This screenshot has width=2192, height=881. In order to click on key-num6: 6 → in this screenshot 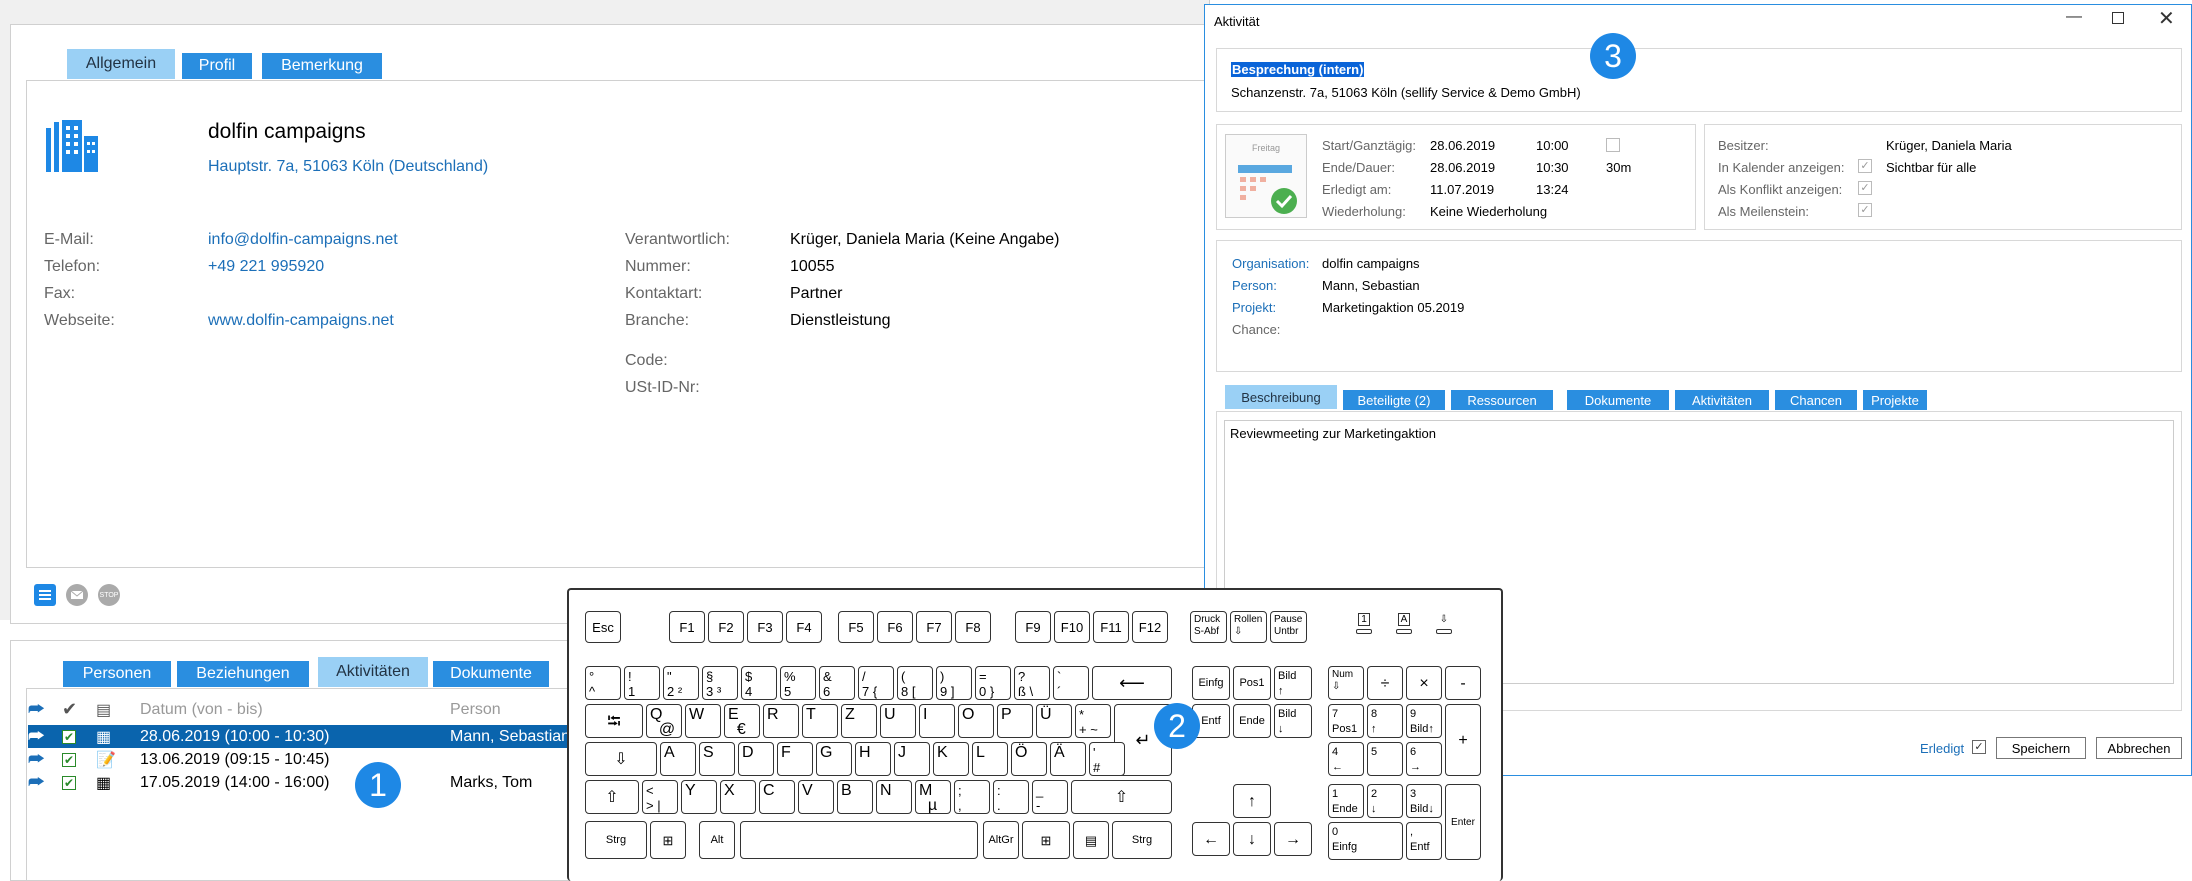, I will do `click(1424, 759)`.